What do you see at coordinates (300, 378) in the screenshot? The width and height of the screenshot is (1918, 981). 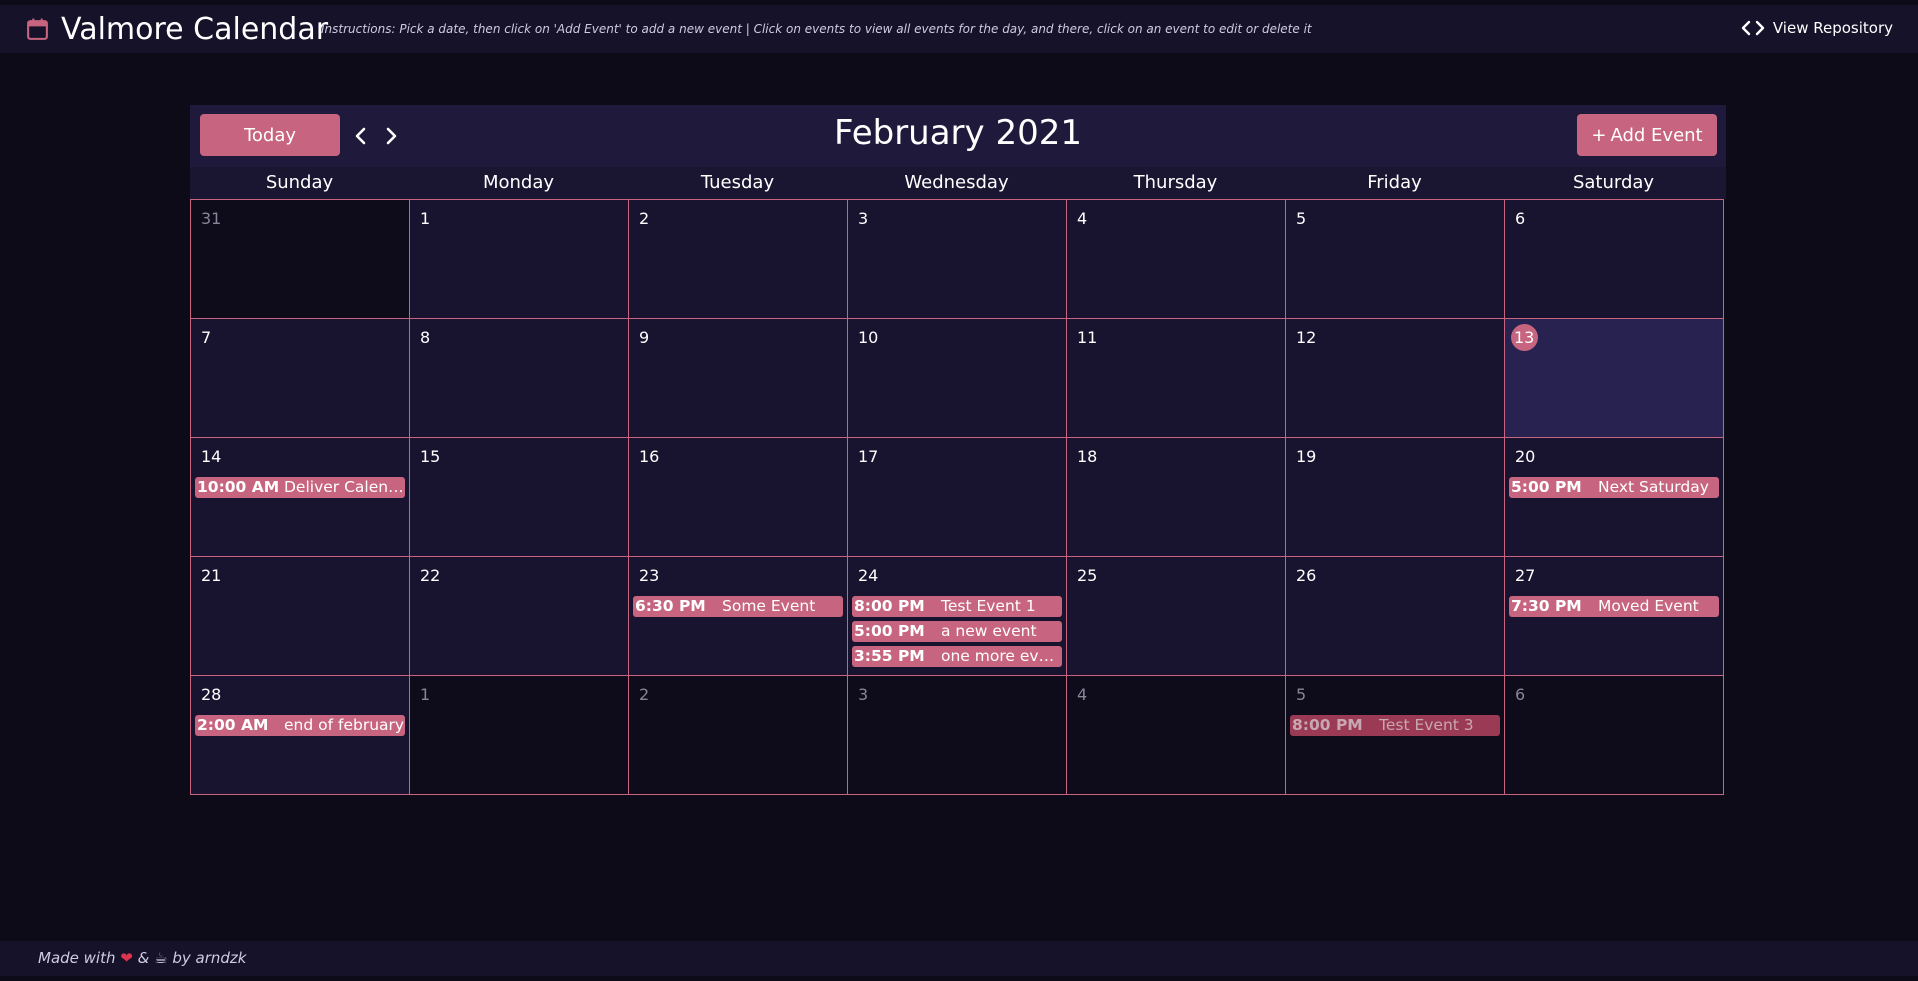 I see `day-cell: 7` at bounding box center [300, 378].